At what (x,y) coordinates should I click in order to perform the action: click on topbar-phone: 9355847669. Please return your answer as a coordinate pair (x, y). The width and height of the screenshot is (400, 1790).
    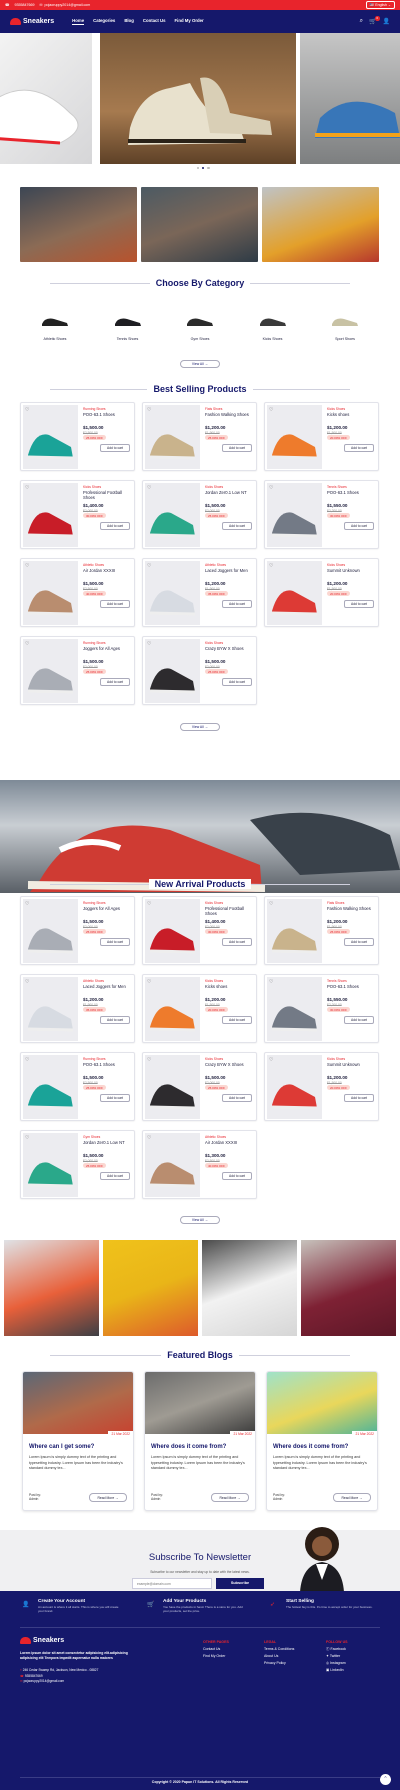
    Looking at the image, I should click on (24, 5).